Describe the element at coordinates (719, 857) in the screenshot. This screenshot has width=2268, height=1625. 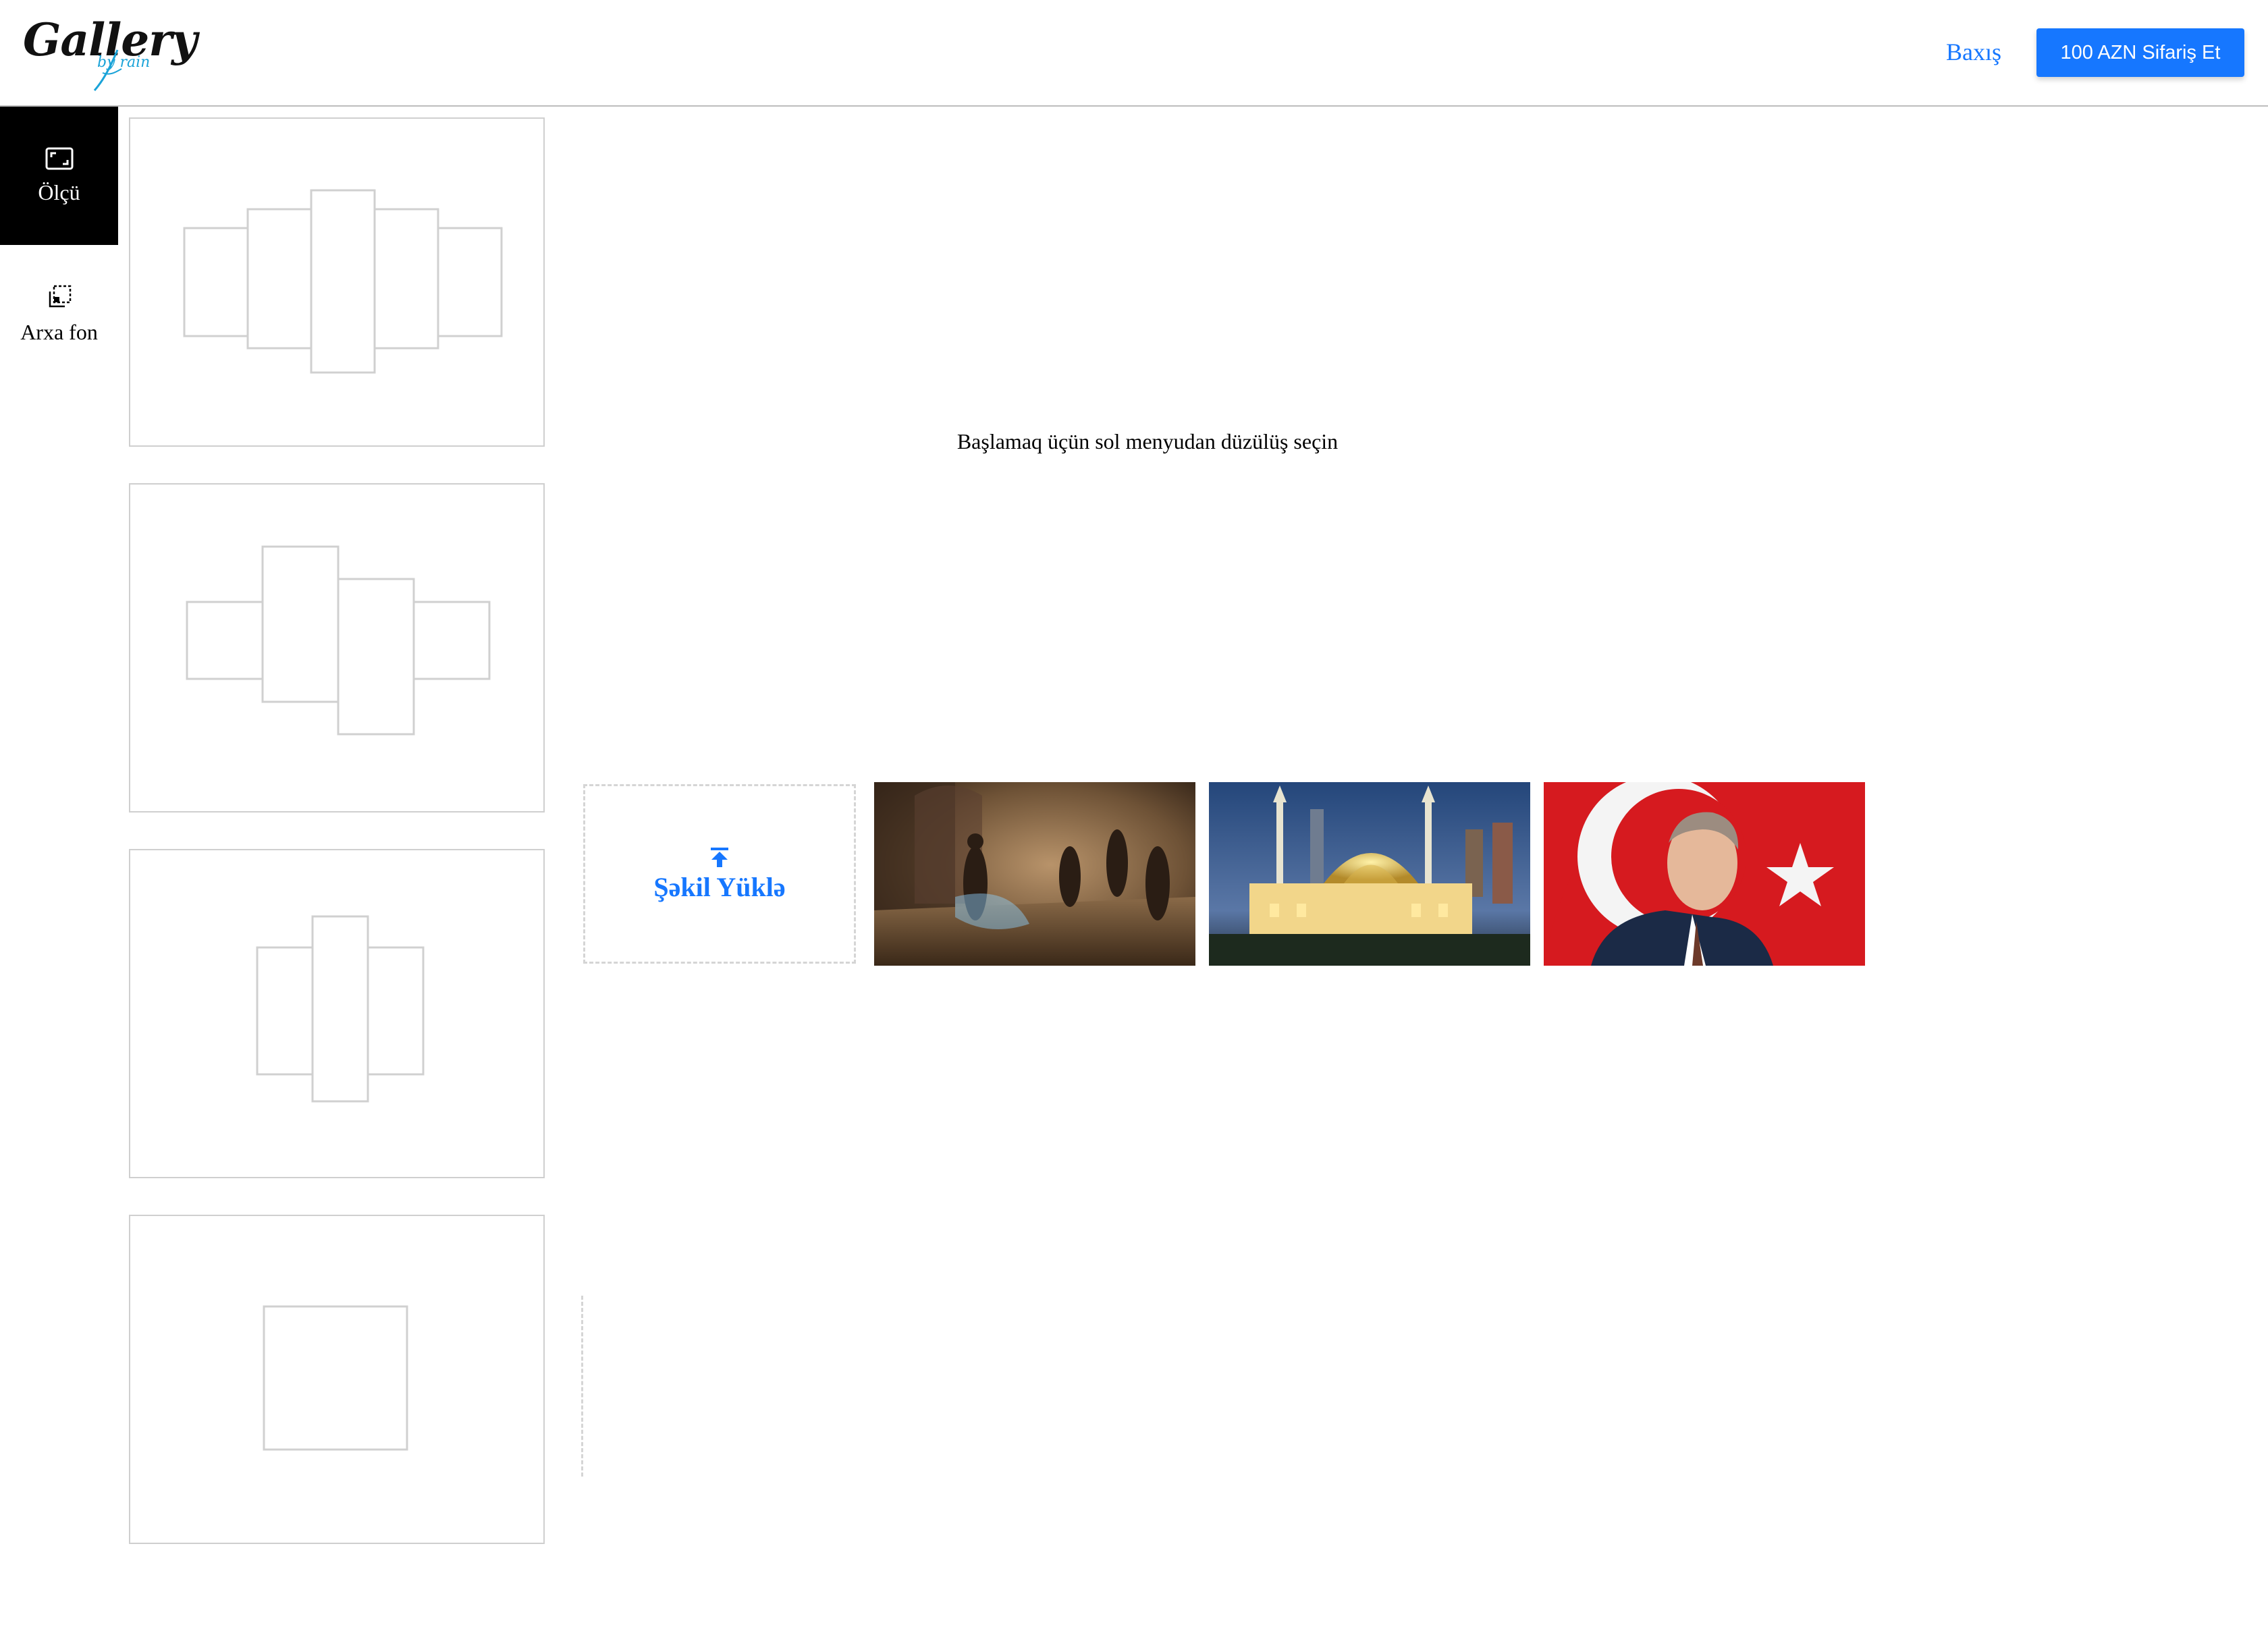
I see `upload-arrow-icon` at that location.